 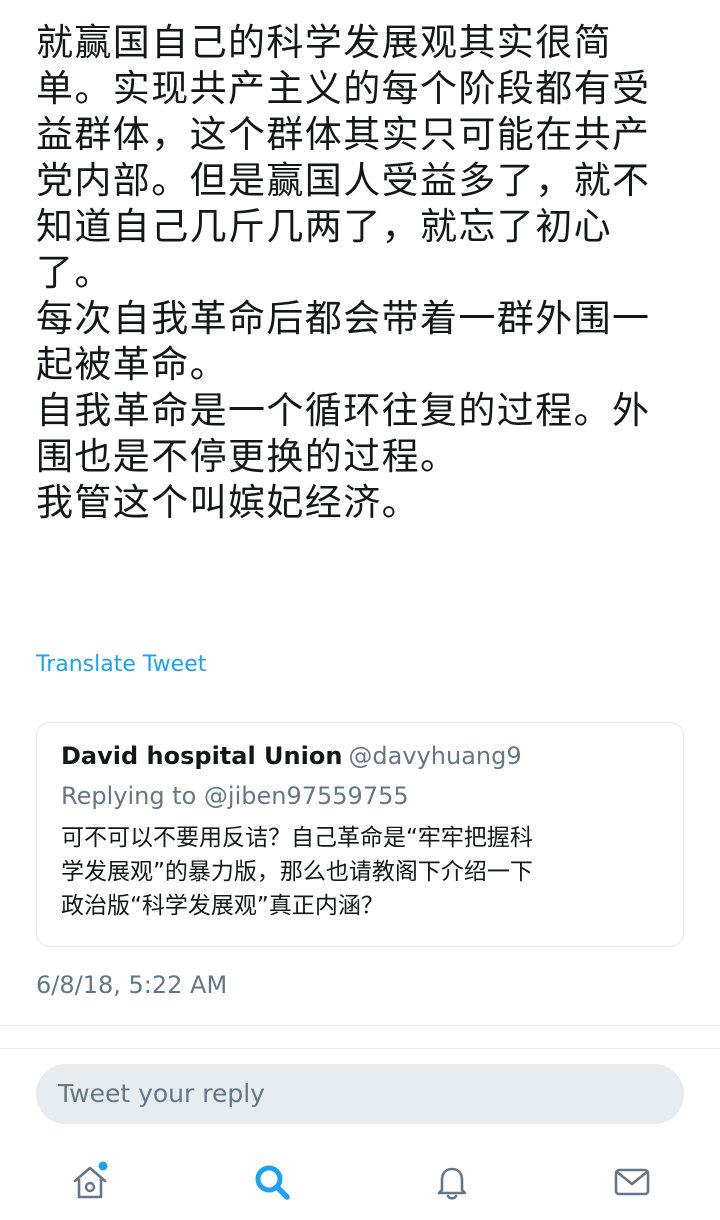 I want to click on tab-home, so click(x=90, y=1182).